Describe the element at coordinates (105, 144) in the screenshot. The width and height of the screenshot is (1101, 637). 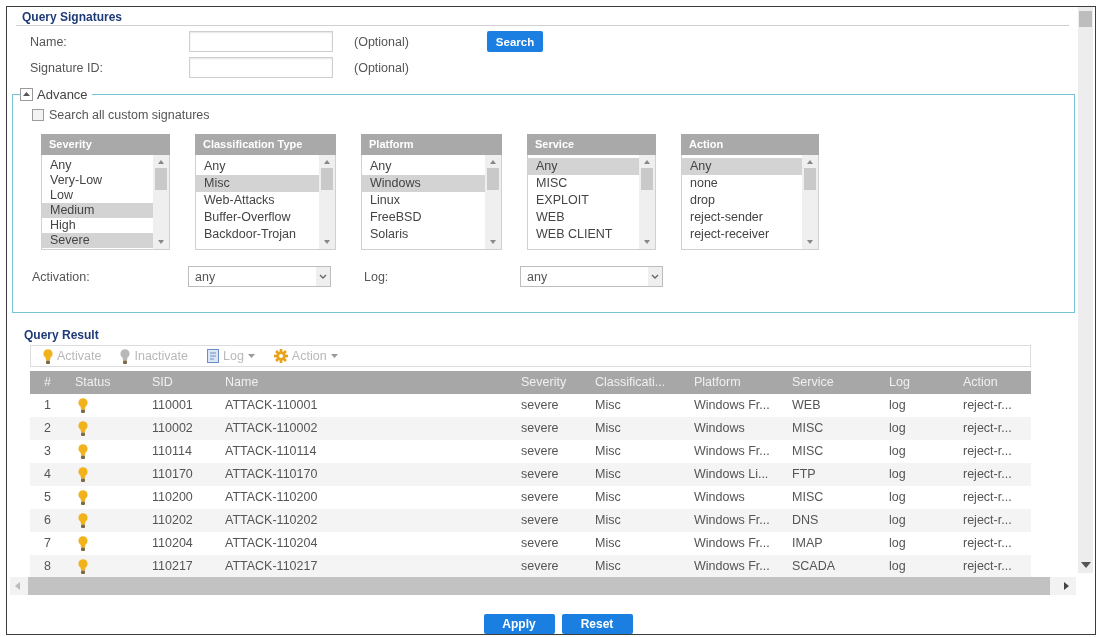
I see `list-header: Severity` at that location.